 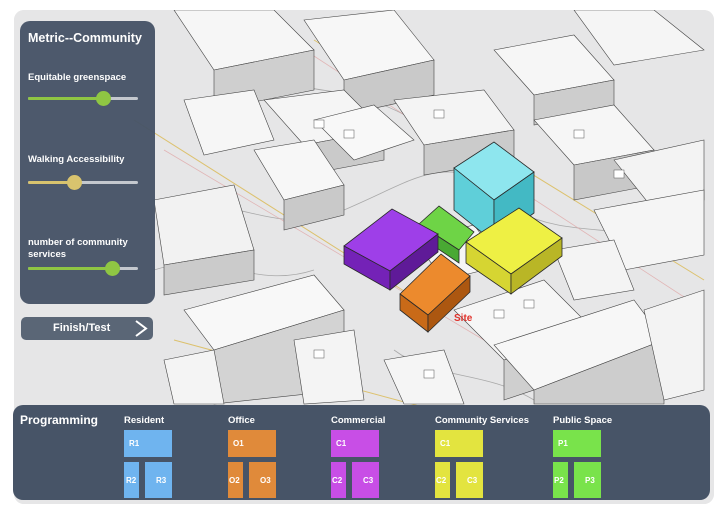 I want to click on finish-test-label: Finish/Test, so click(x=82, y=328).